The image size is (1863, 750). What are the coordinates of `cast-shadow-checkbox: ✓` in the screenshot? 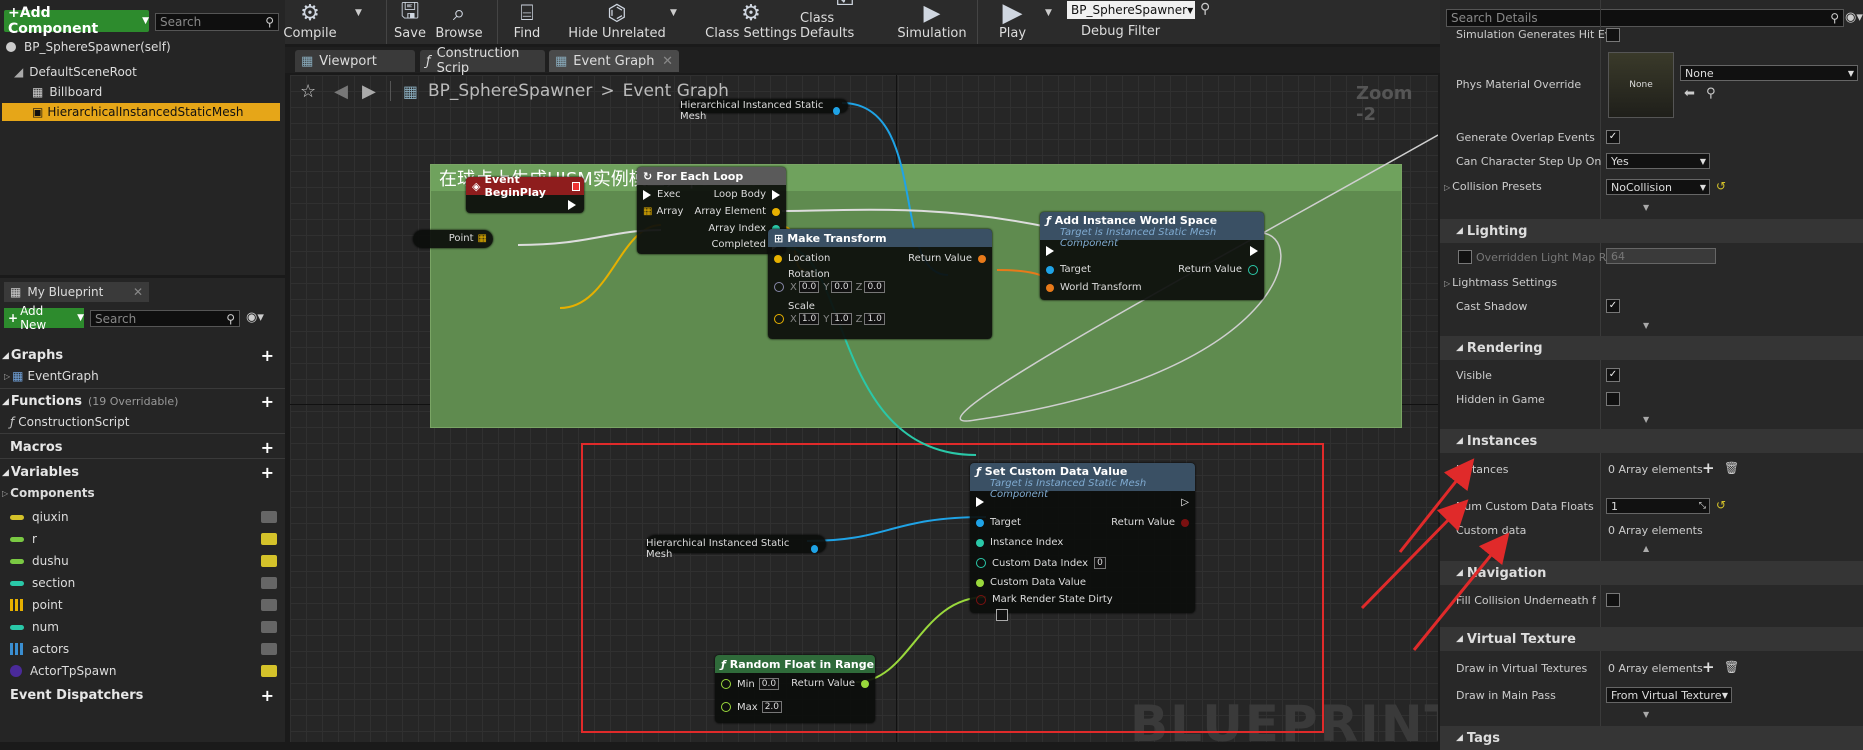 It's located at (1613, 306).